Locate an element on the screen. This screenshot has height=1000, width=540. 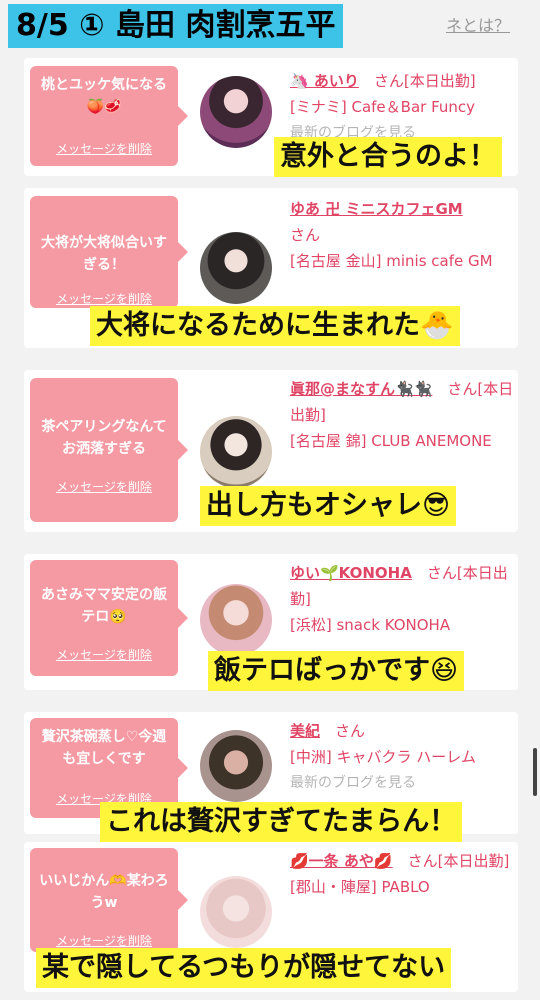
blog-link: 最新のブログを見る is located at coordinates (402, 783).